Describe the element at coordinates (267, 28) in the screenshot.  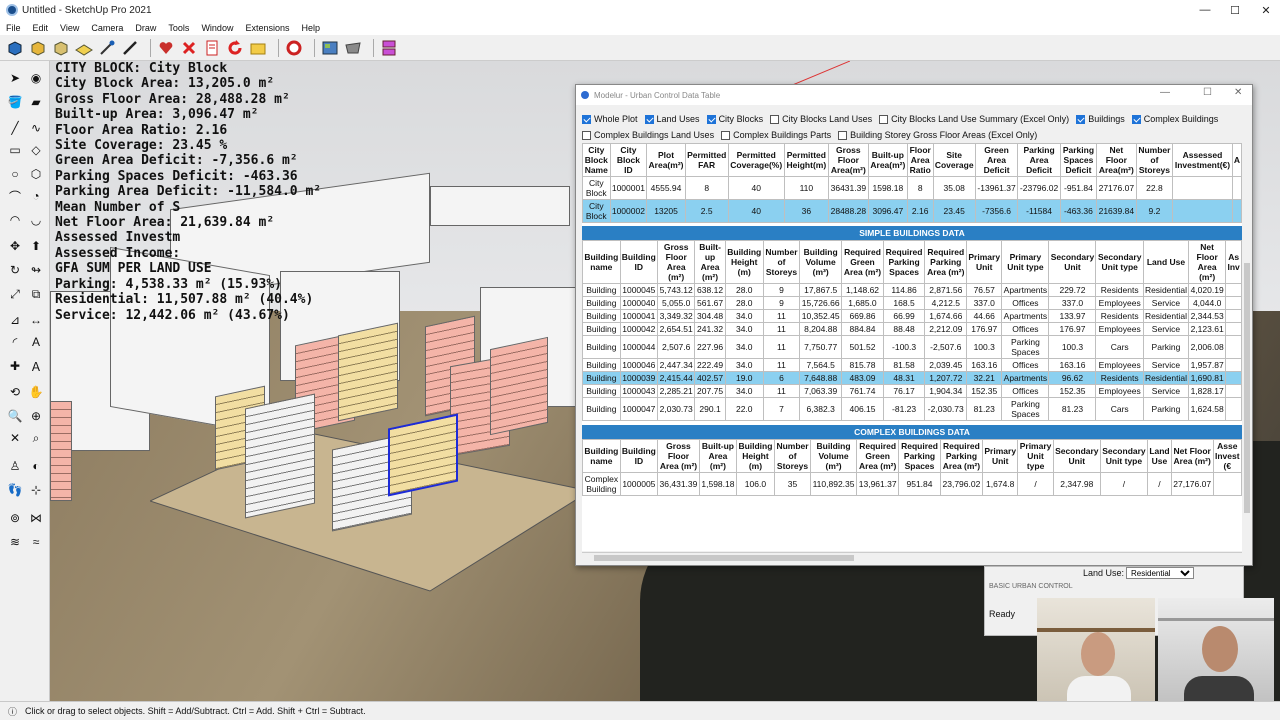
I see `menu-extensions: Extensions` at that location.